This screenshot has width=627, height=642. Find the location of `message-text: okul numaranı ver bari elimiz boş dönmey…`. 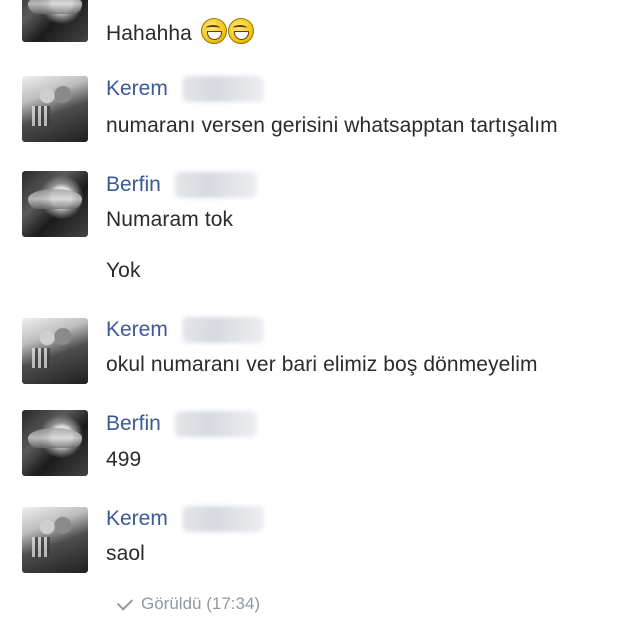

message-text: okul numaranı ver bari elimiz boş dönmey… is located at coordinates (322, 364).